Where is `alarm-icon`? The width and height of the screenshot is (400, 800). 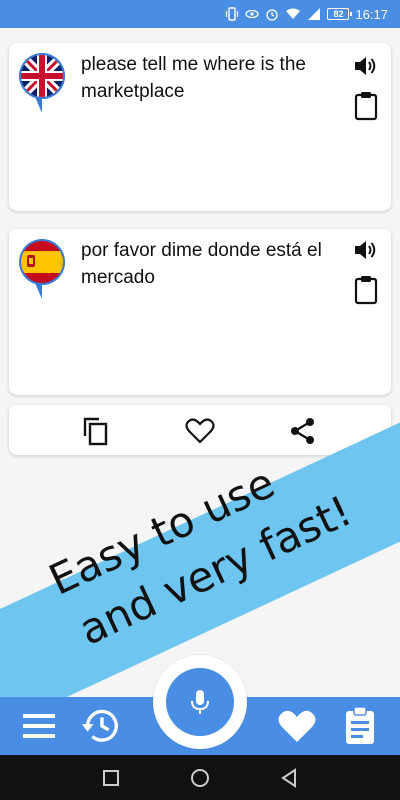 alarm-icon is located at coordinates (272, 14).